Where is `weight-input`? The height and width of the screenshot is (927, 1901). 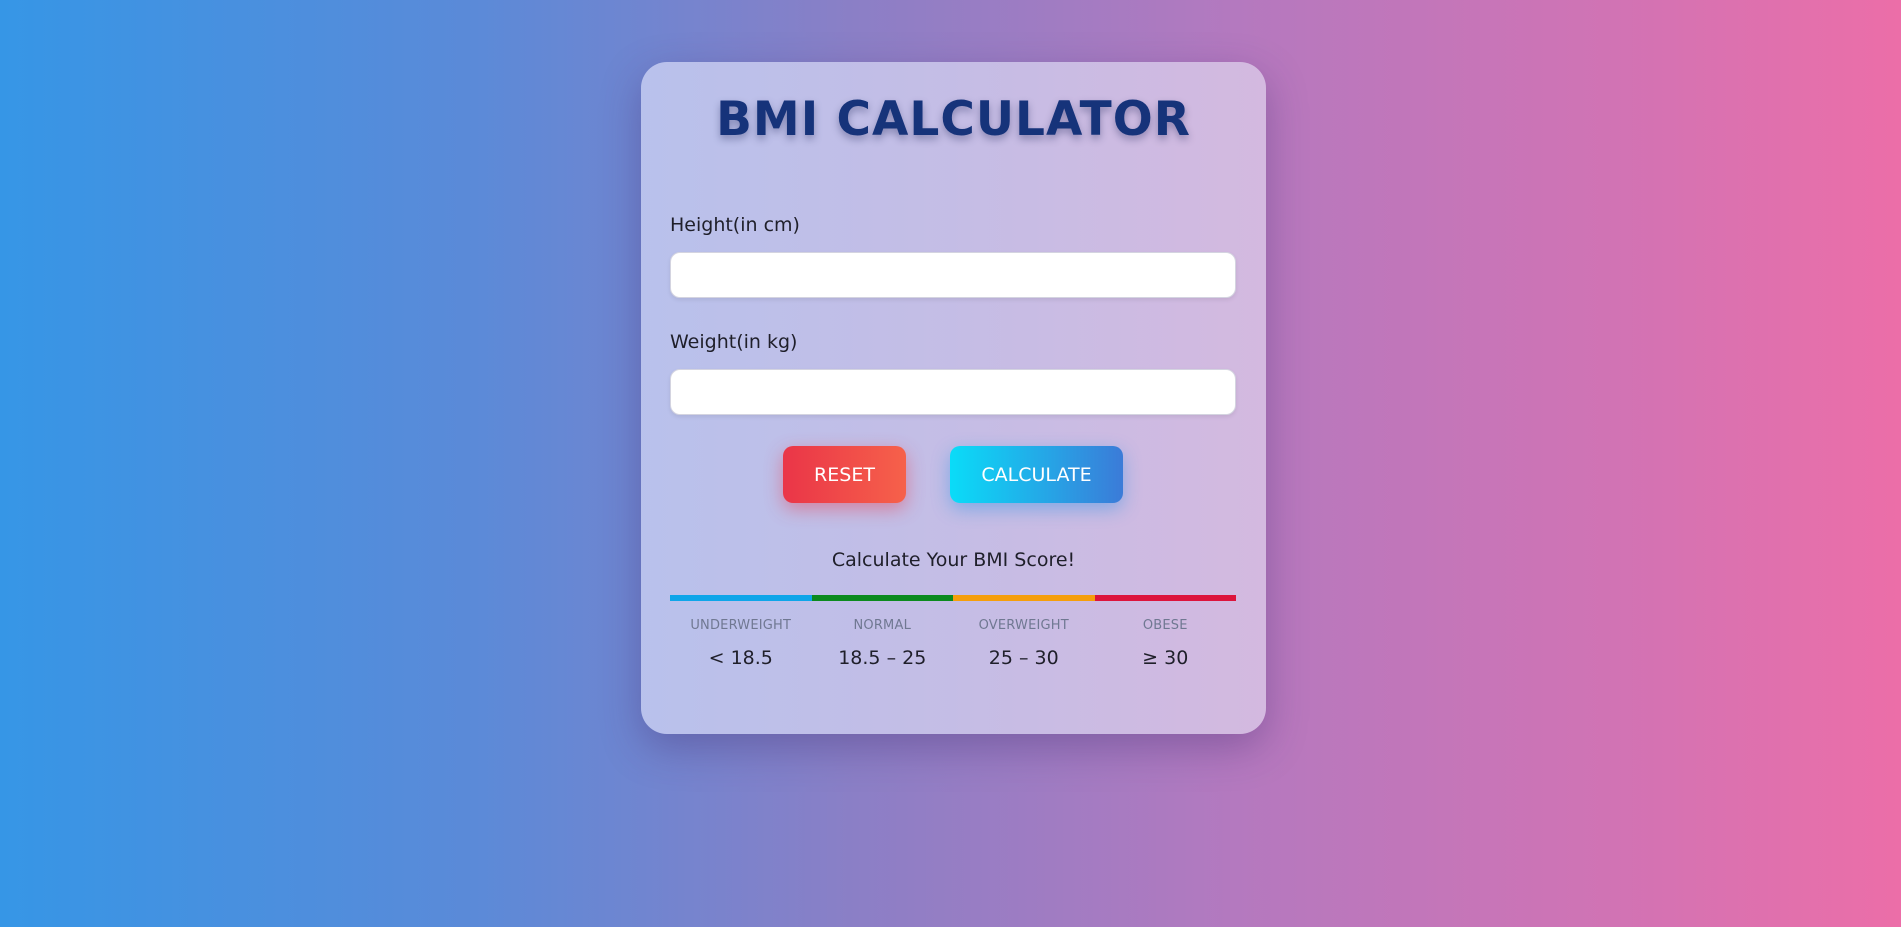 weight-input is located at coordinates (953, 392).